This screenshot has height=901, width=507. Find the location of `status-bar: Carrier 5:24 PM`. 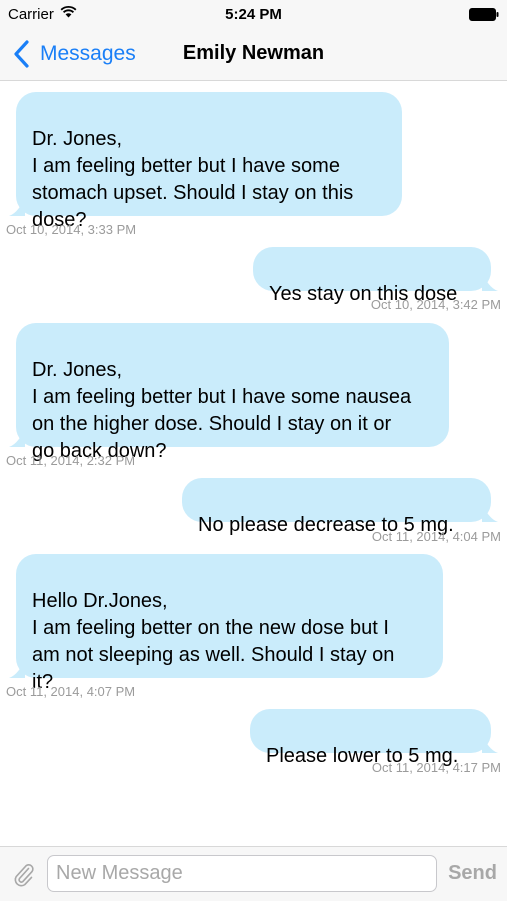

status-bar: Carrier 5:24 PM is located at coordinates (253, 14).